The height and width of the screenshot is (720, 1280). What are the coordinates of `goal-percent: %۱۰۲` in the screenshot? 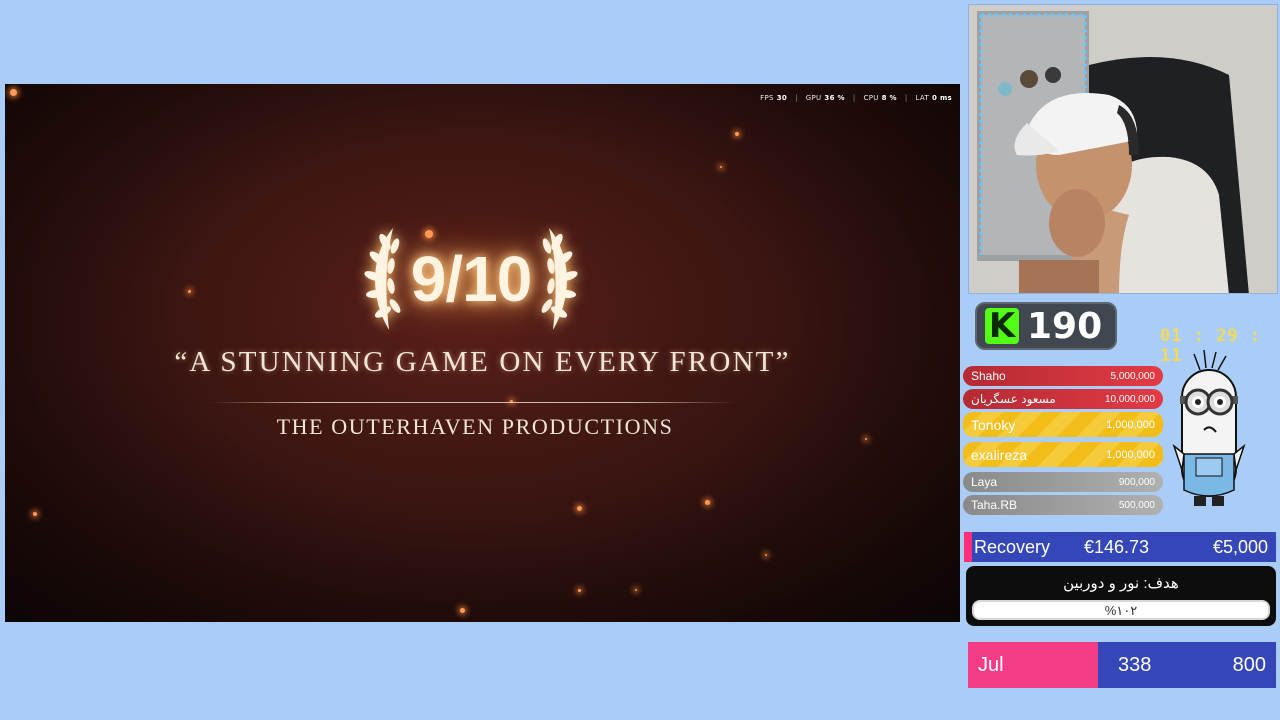 It's located at (1121, 610).